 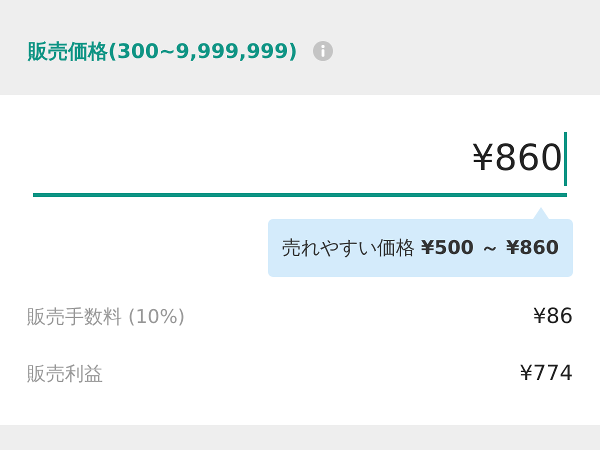 What do you see at coordinates (552, 316) in the screenshot?
I see `summary-value: ¥86` at bounding box center [552, 316].